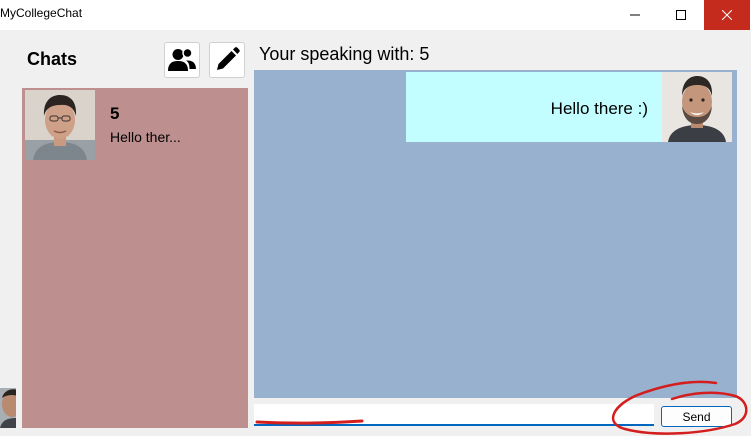 Image resolution: width=751 pixels, height=436 pixels. Describe the element at coordinates (454, 415) in the screenshot. I see `message-input` at that location.